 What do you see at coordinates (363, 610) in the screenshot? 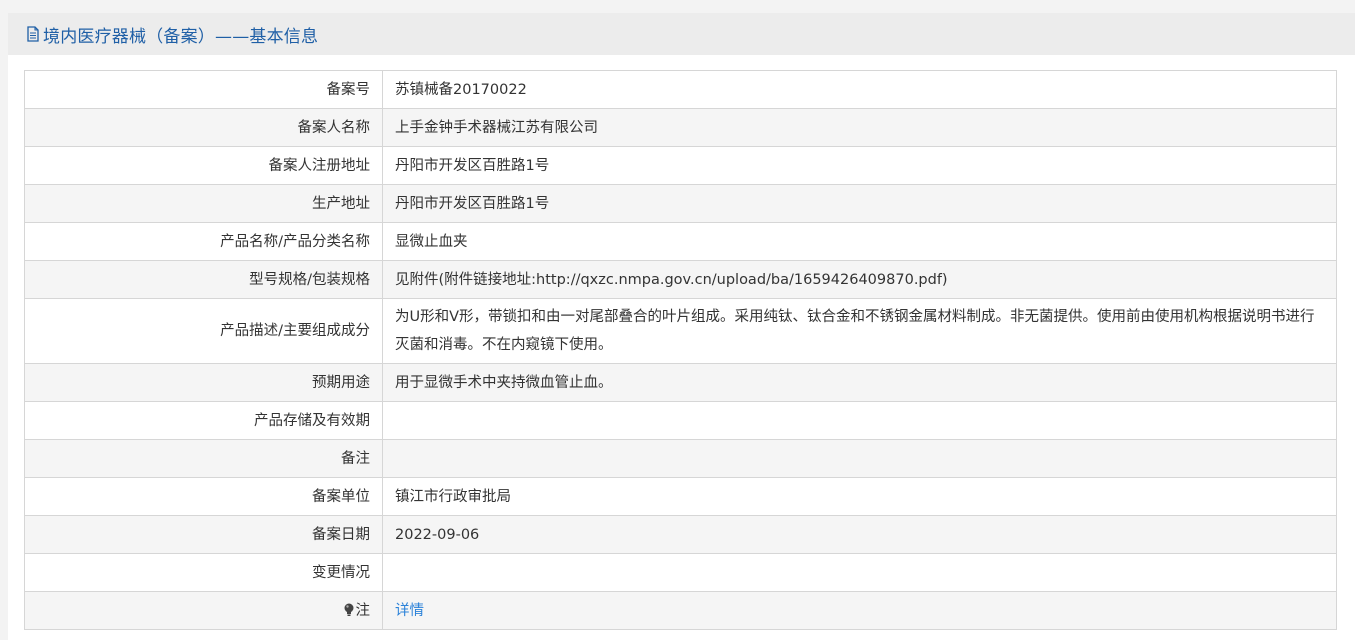
I see `row-label: 注` at bounding box center [363, 610].